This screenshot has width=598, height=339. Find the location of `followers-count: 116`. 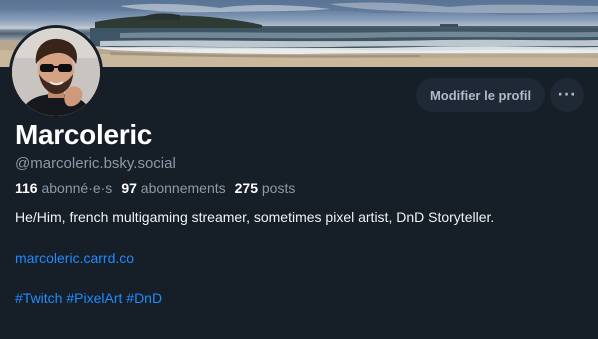

followers-count: 116 is located at coordinates (26, 188).